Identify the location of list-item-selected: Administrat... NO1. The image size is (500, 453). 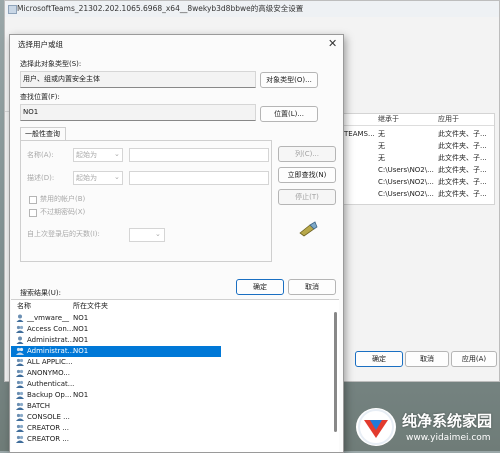
(116, 351).